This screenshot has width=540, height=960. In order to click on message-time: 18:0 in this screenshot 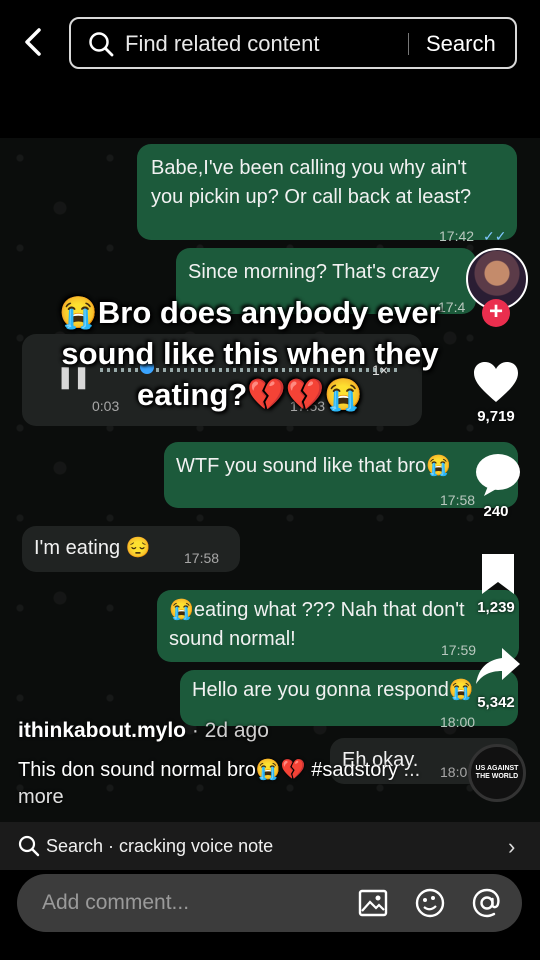, I will do `click(454, 772)`.